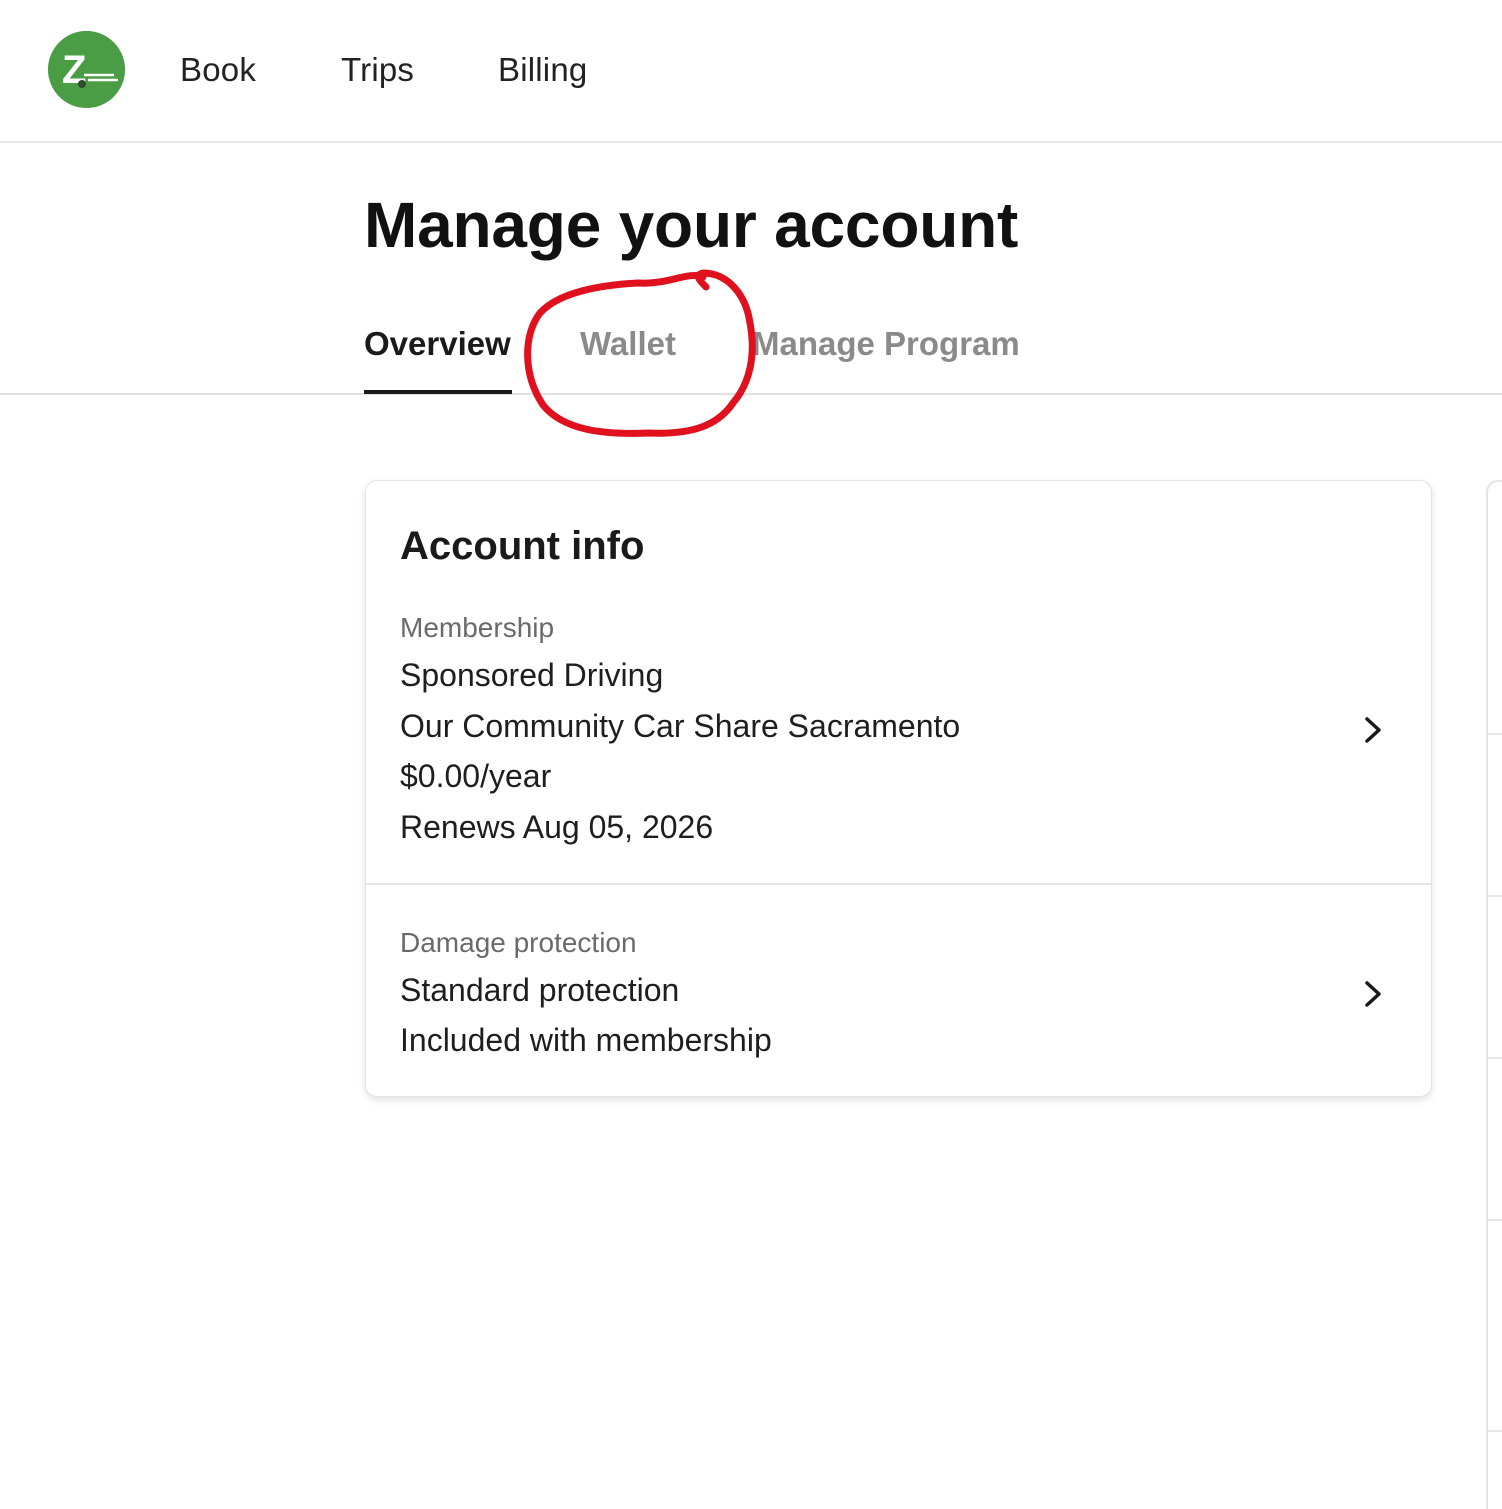  Describe the element at coordinates (522, 546) in the screenshot. I see `account-info-title: Account info` at that location.